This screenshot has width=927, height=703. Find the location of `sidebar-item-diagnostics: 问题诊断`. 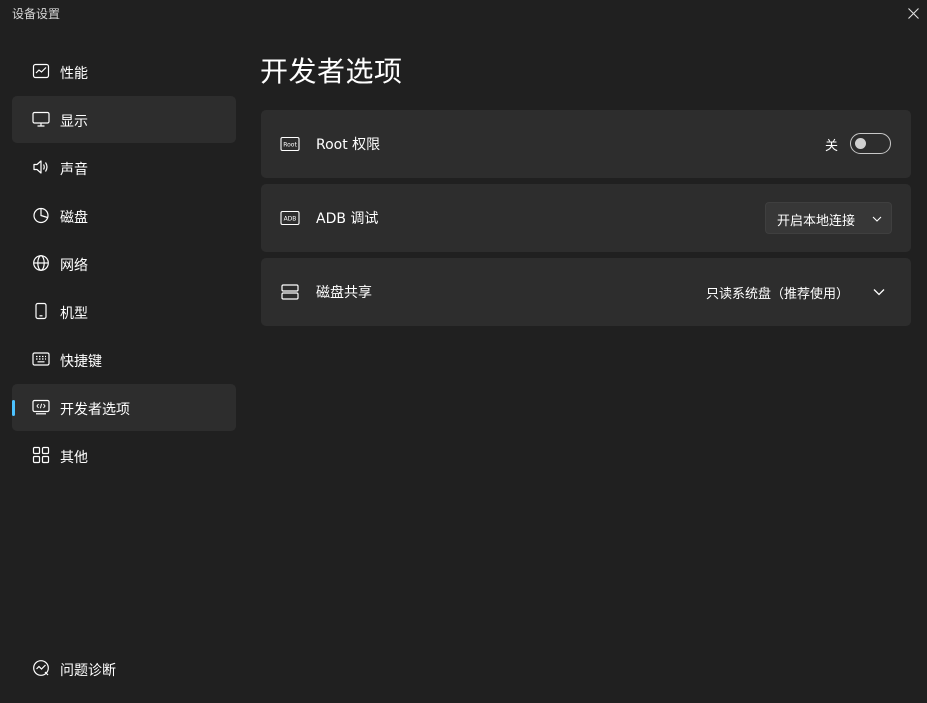

sidebar-item-diagnostics: 问题诊断 is located at coordinates (124, 668).